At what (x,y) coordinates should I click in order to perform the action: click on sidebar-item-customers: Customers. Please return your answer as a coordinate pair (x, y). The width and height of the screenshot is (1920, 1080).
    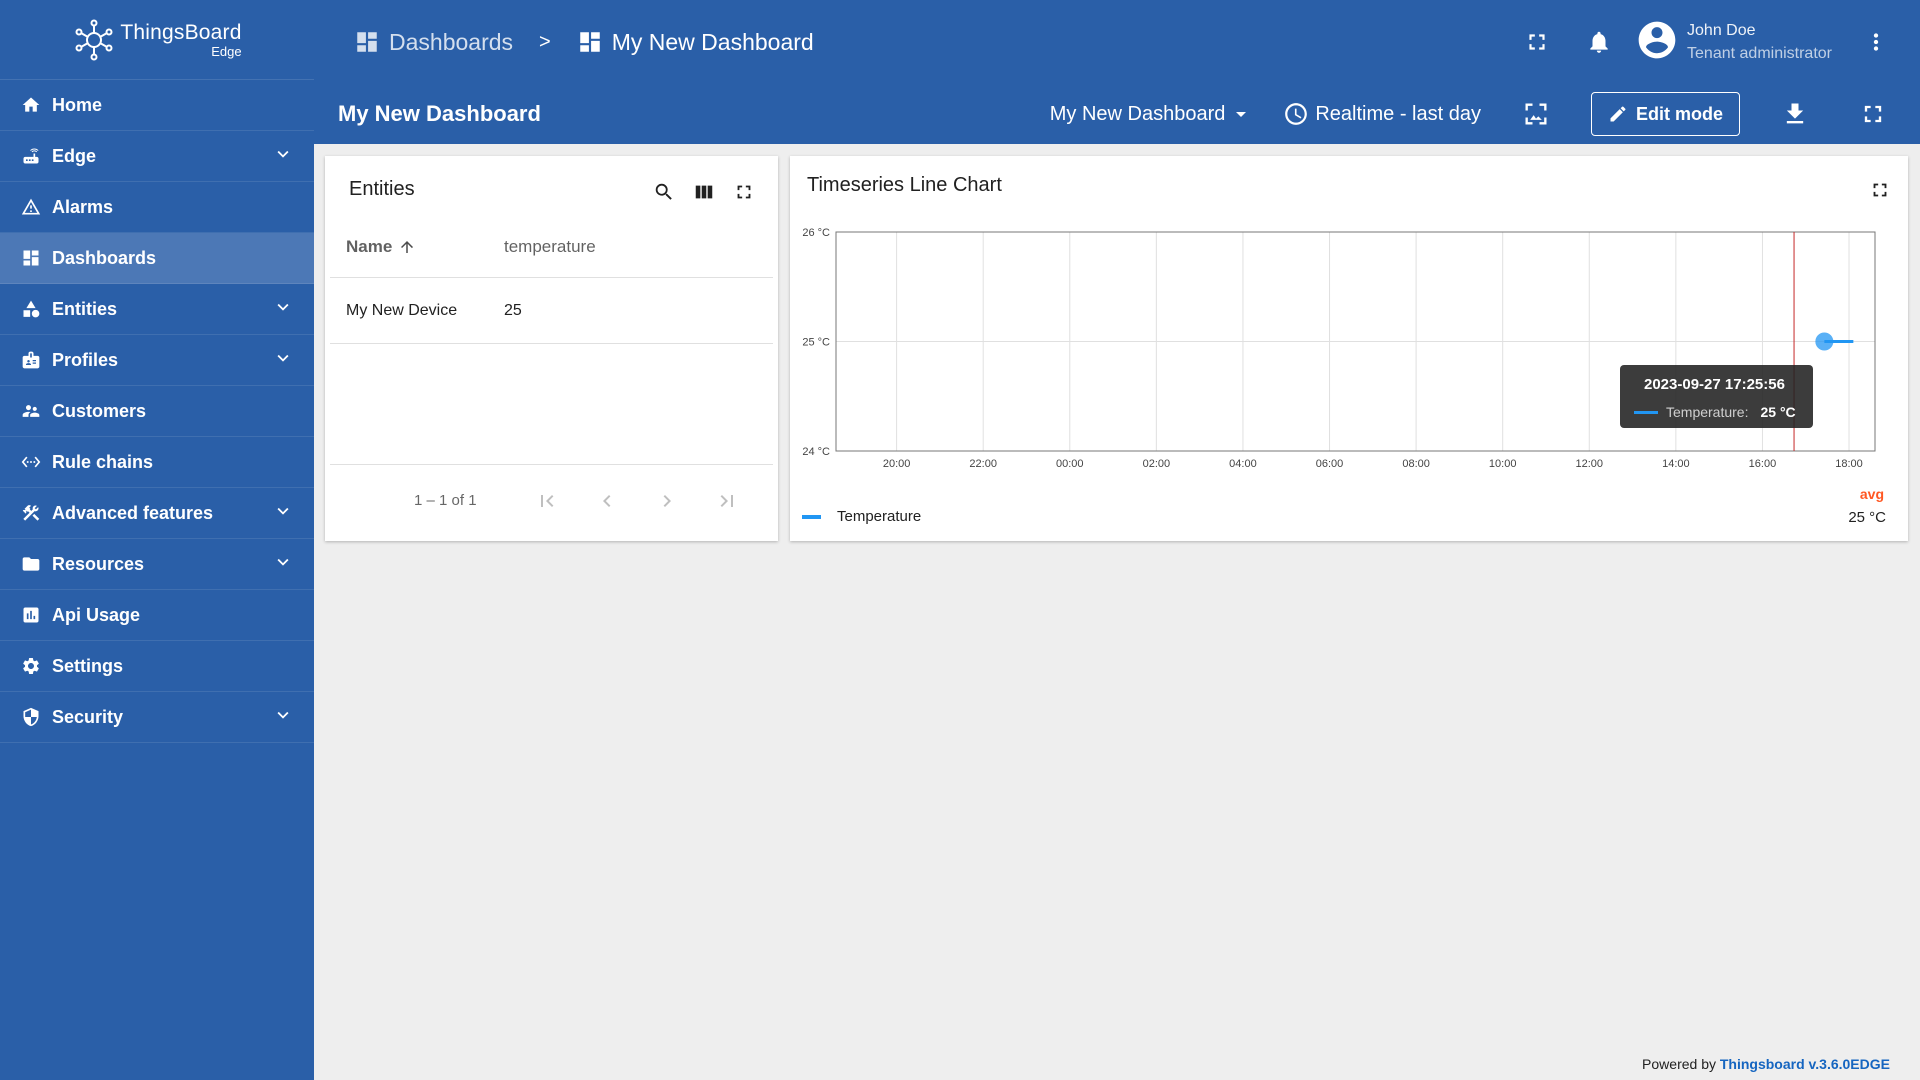
    Looking at the image, I should click on (157, 411).